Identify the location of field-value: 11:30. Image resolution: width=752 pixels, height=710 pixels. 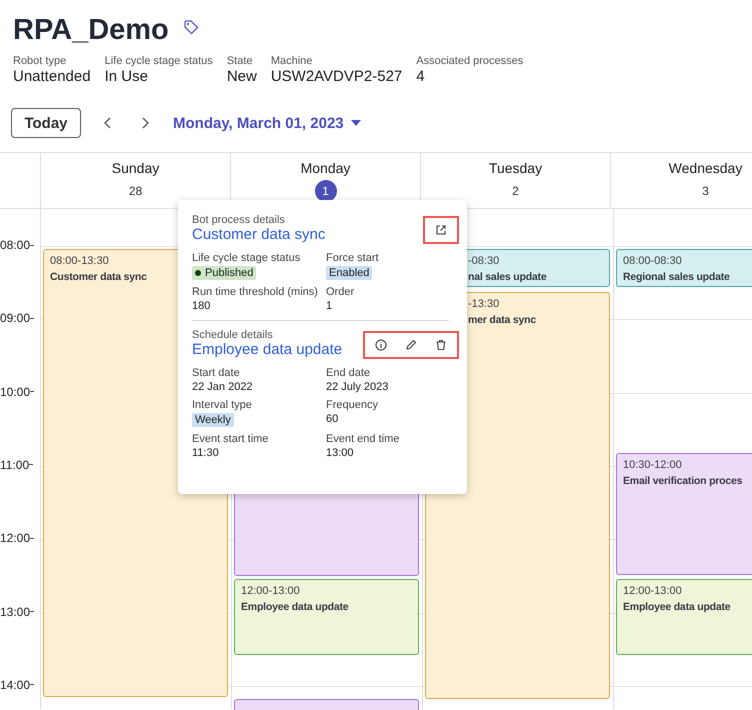
(205, 453).